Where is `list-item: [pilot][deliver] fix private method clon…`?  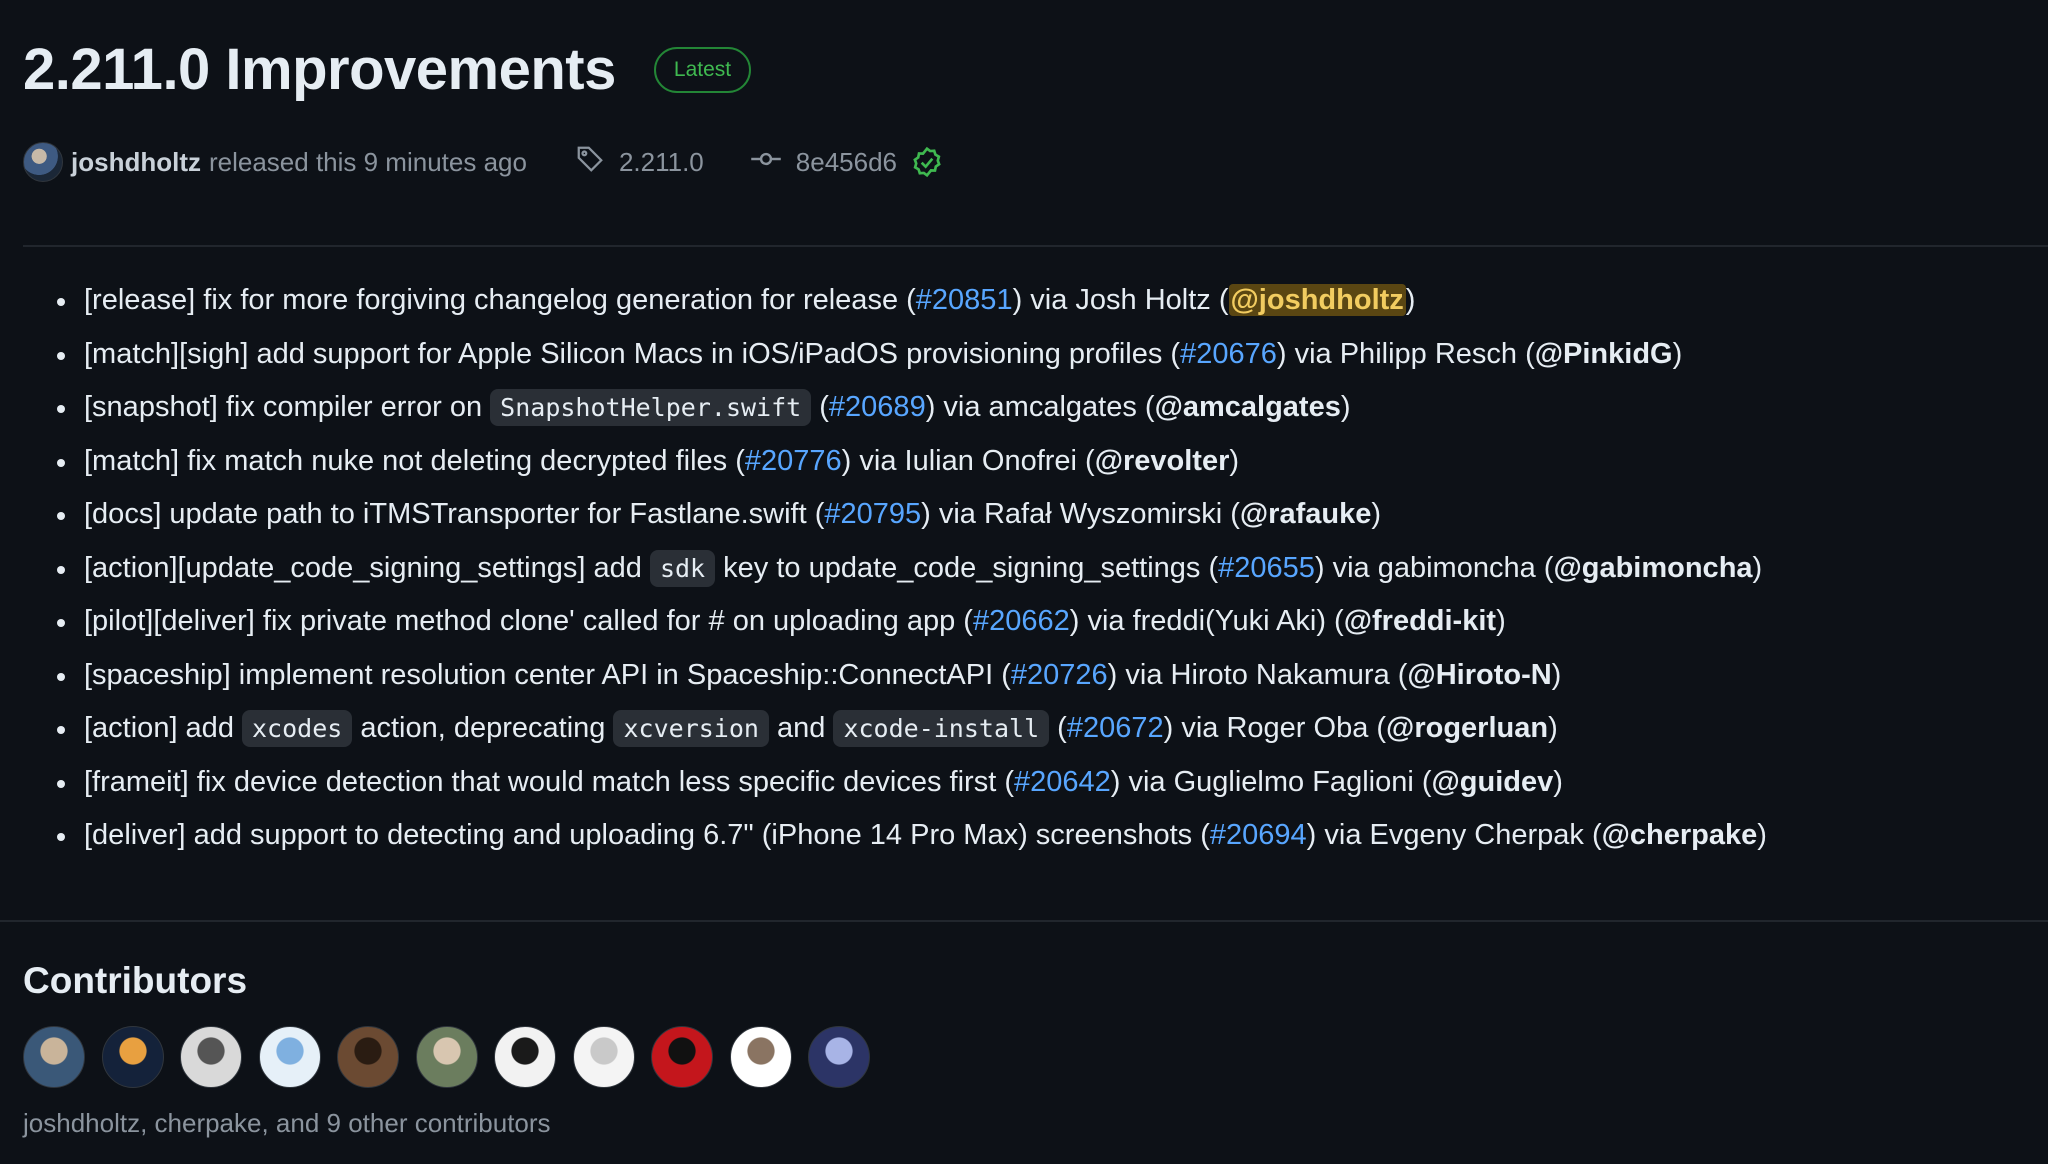
list-item: [pilot][deliver] fix private method clon… is located at coordinates (912, 622).